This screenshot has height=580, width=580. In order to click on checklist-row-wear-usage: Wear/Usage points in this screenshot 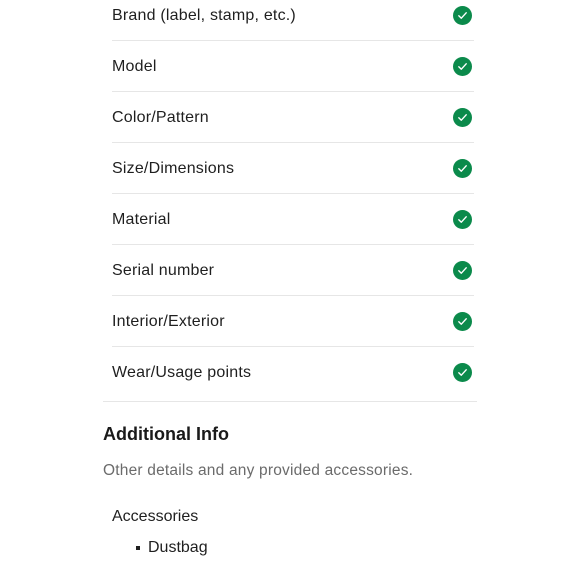, I will do `click(293, 372)`.